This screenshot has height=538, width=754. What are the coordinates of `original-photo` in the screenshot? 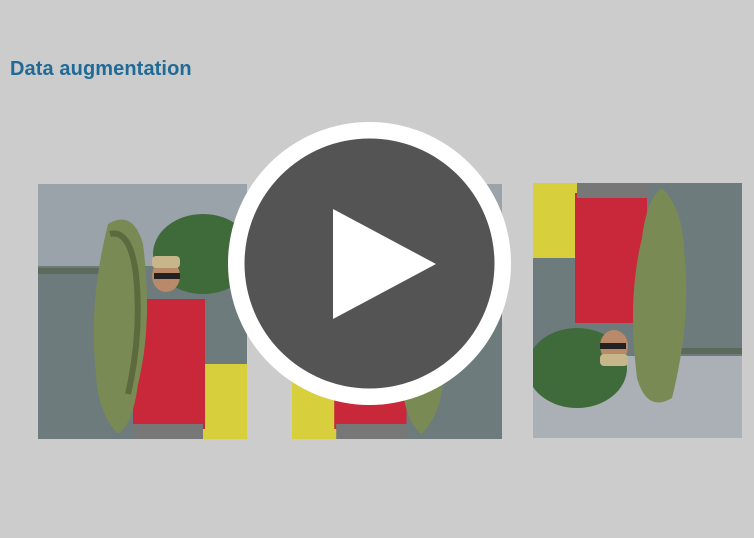 It's located at (142, 311).